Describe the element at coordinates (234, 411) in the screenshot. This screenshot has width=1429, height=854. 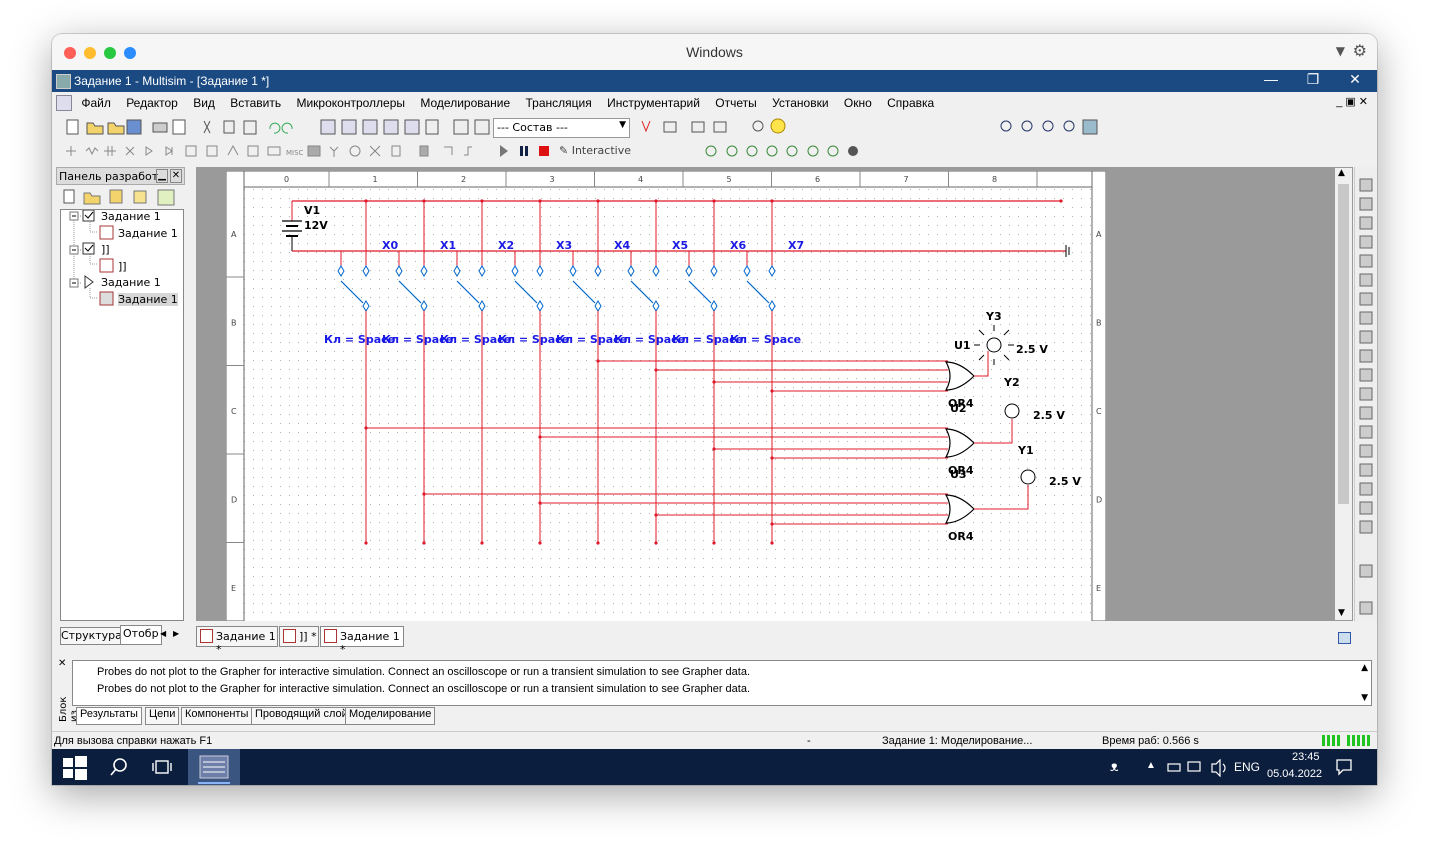
I see `ruler-tick-label: C` at that location.